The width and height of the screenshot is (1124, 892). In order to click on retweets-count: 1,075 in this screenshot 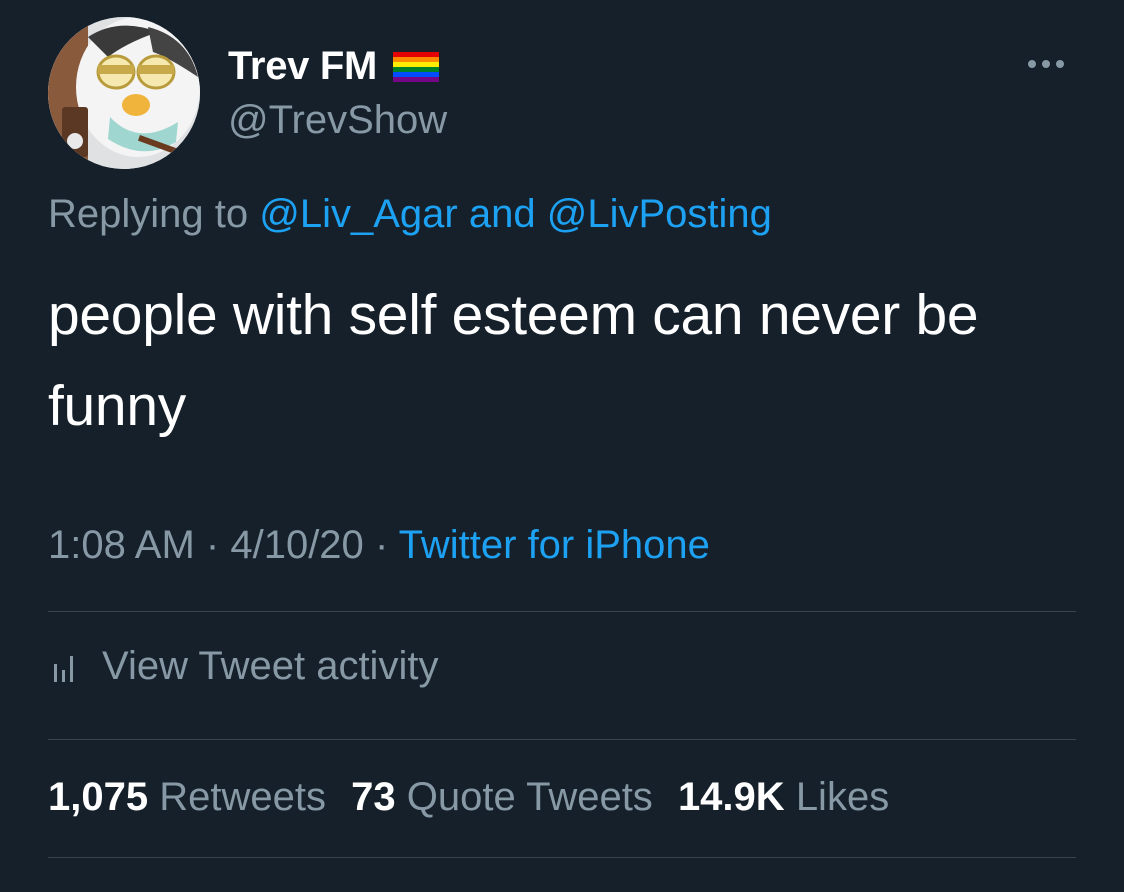, I will do `click(98, 797)`.